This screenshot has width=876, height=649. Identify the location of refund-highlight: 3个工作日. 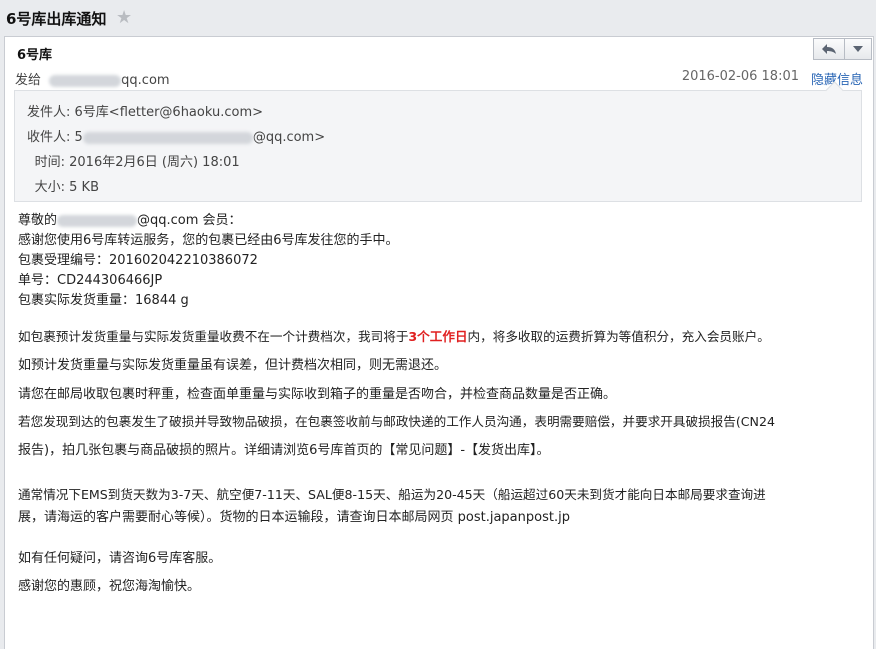
(438, 336).